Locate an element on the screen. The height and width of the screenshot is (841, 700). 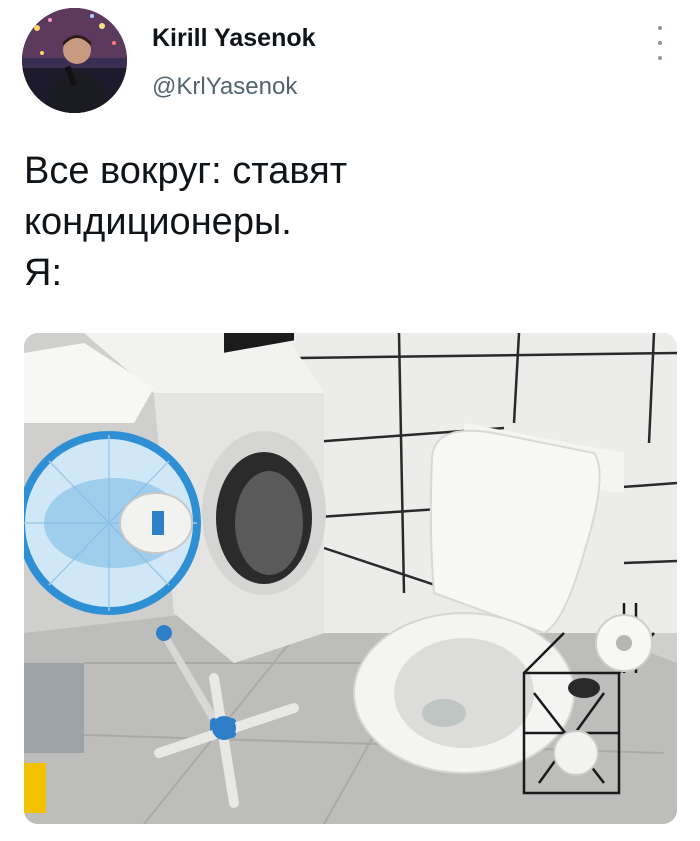
avatar is located at coordinates (74, 60).